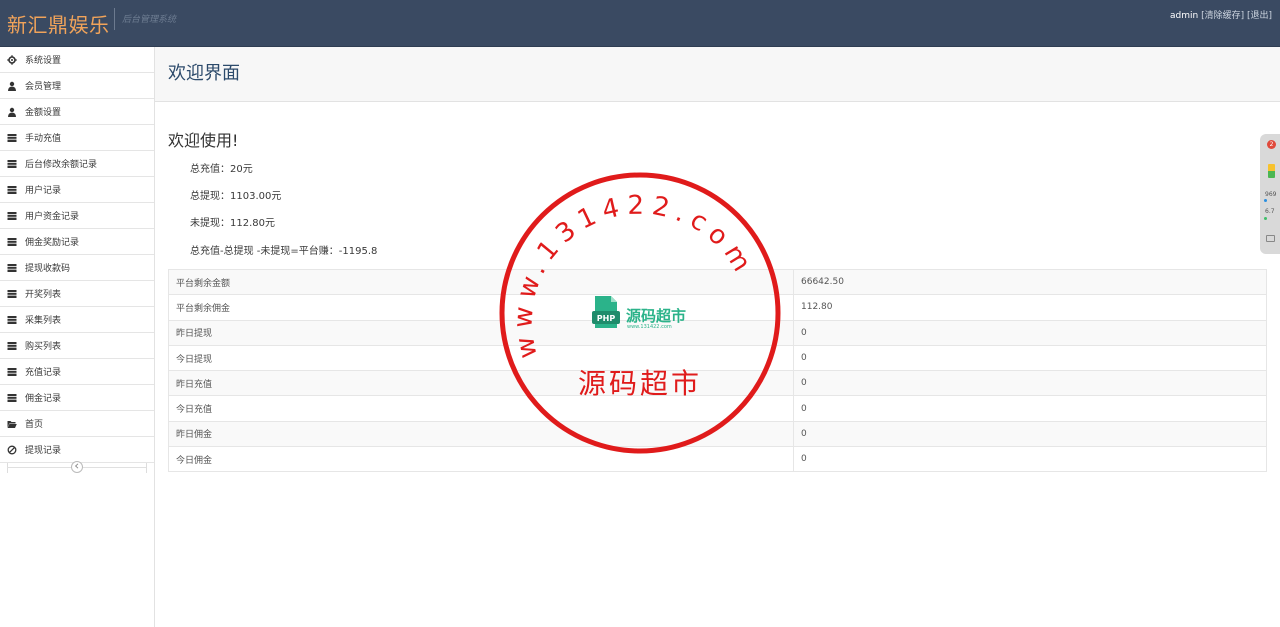 The height and width of the screenshot is (627, 1280). I want to click on sidebar-item-withdraw-records: 提现记录, so click(77, 450).